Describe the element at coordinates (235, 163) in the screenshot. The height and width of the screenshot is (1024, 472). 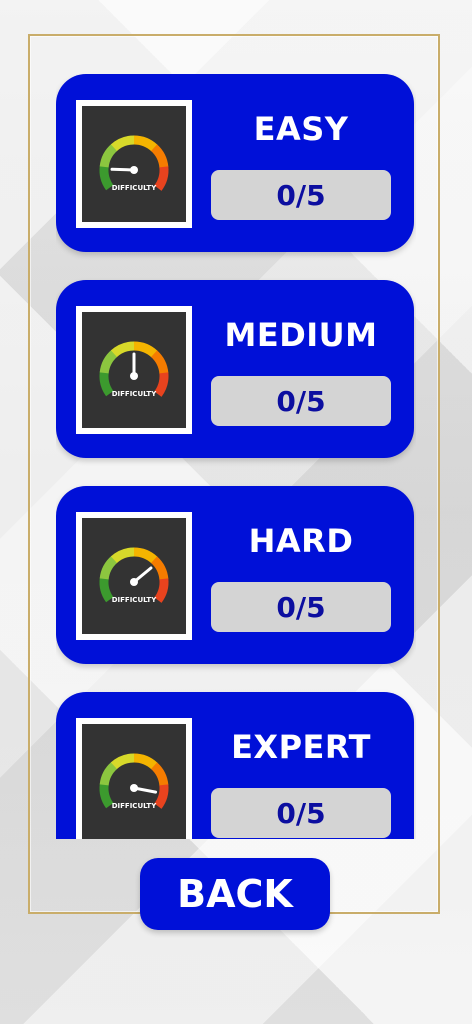
I see `level-card-easy: DIFFICULTY EASY 0/5` at that location.